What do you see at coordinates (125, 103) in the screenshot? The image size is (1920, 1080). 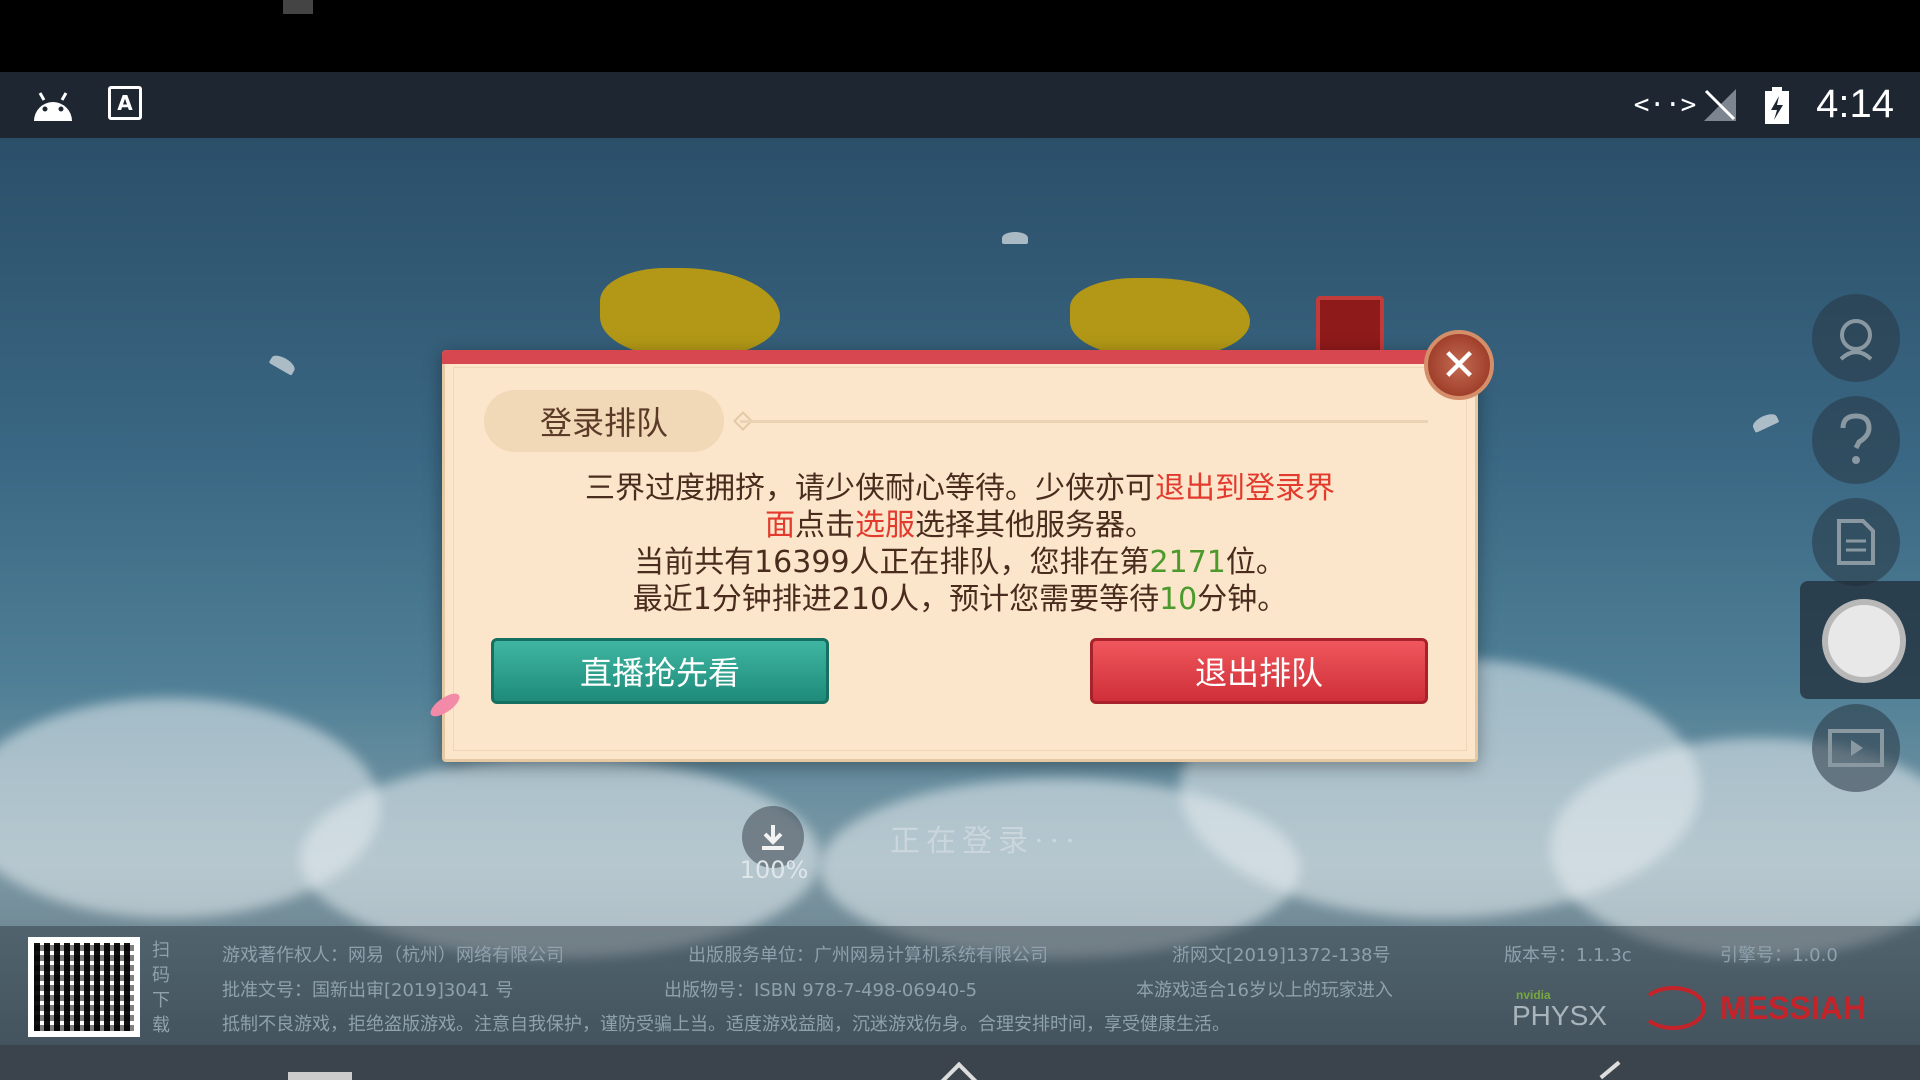 I see `a-notification-icon: A` at bounding box center [125, 103].